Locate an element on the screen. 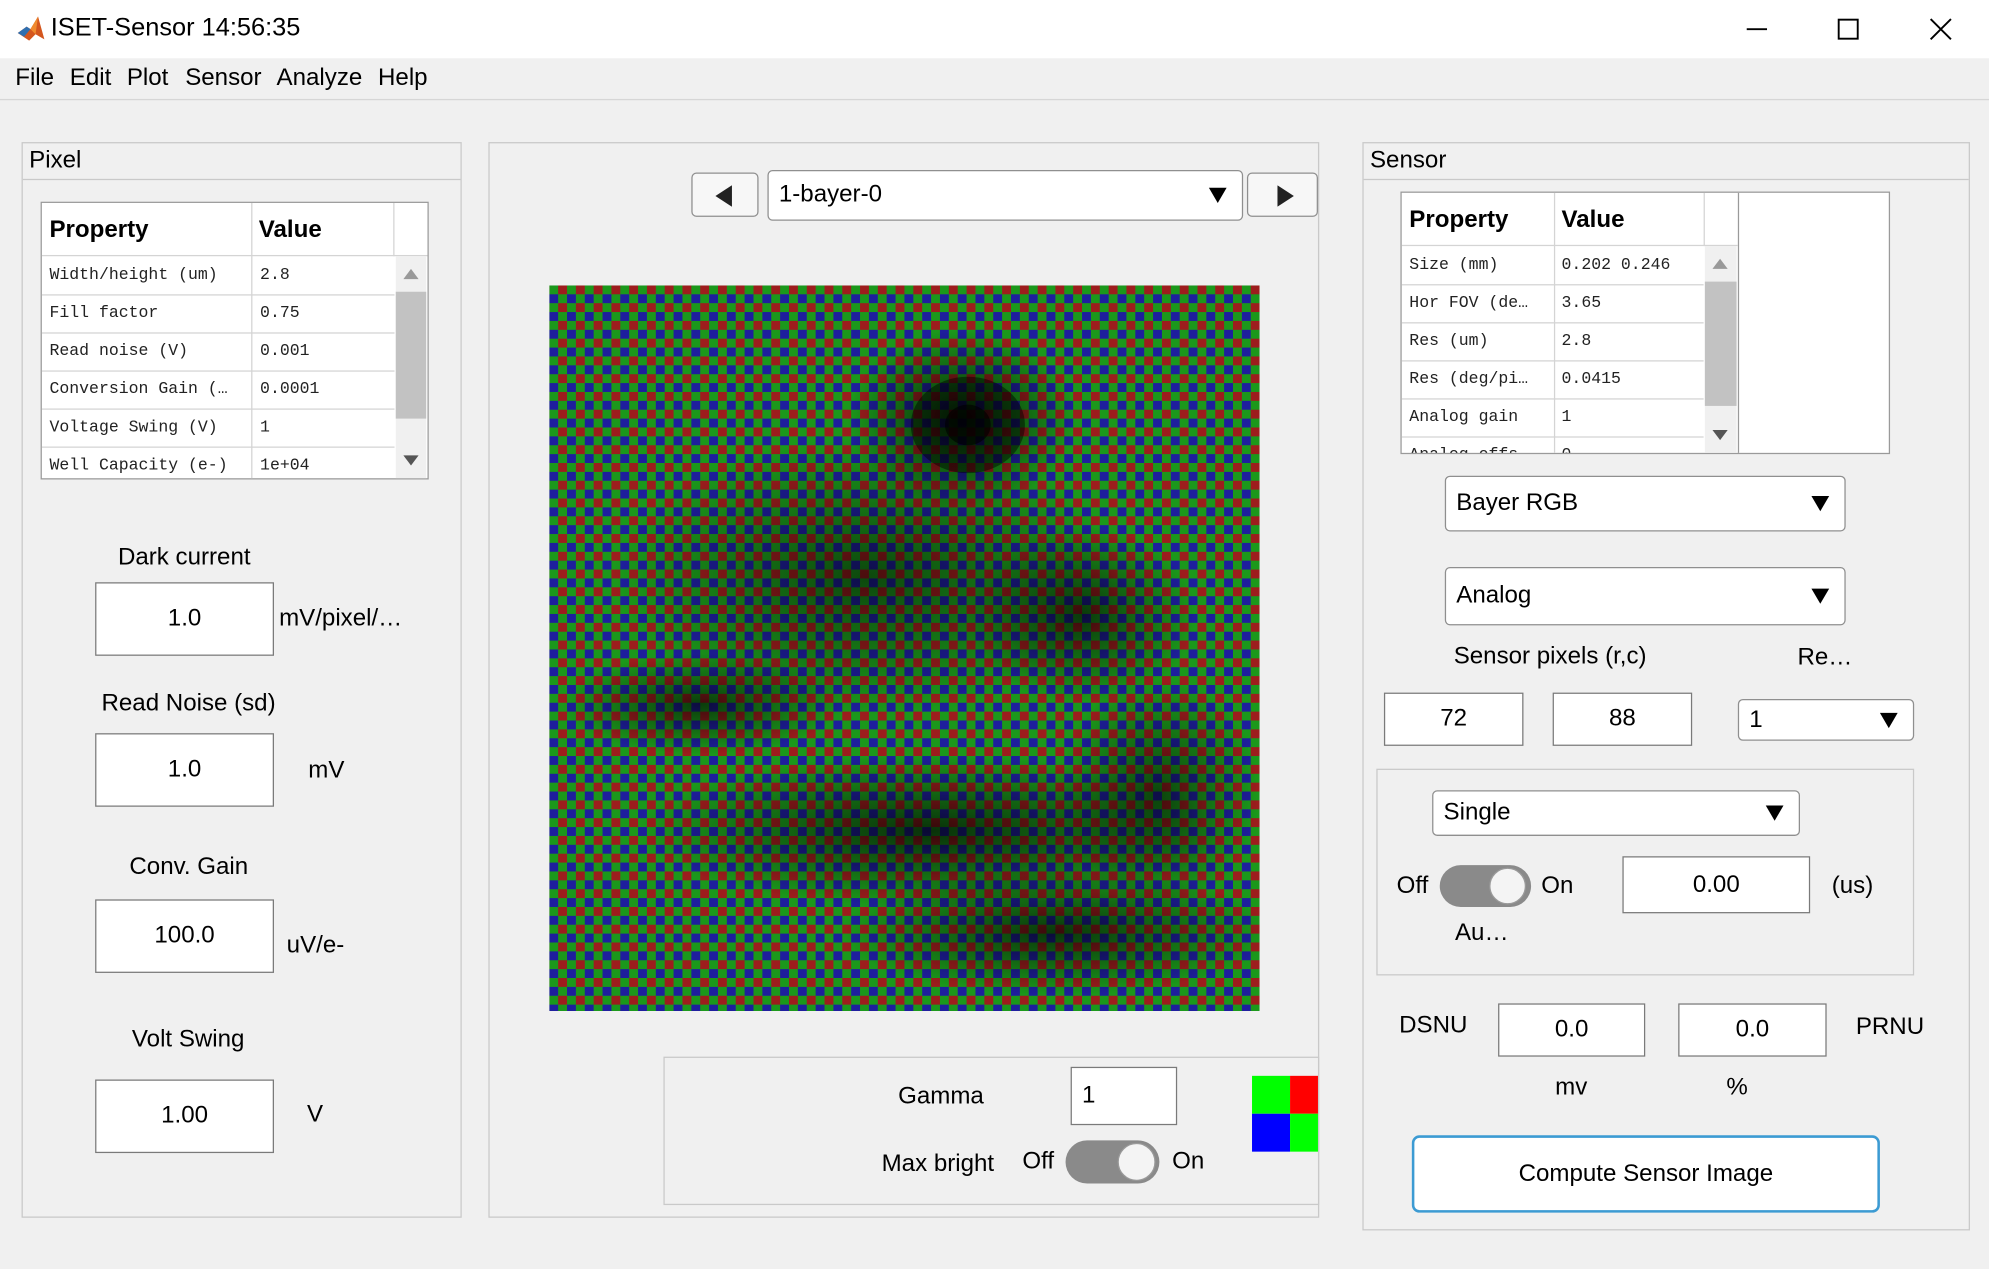 The width and height of the screenshot is (1989, 1269). prnu-label: PRNU is located at coordinates (1890, 1027).